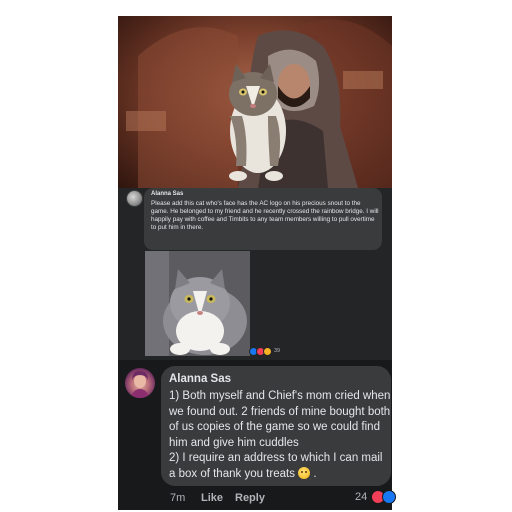 The height and width of the screenshot is (512, 512). What do you see at coordinates (376, 497) in the screenshot?
I see `reaction-summary: 24` at bounding box center [376, 497].